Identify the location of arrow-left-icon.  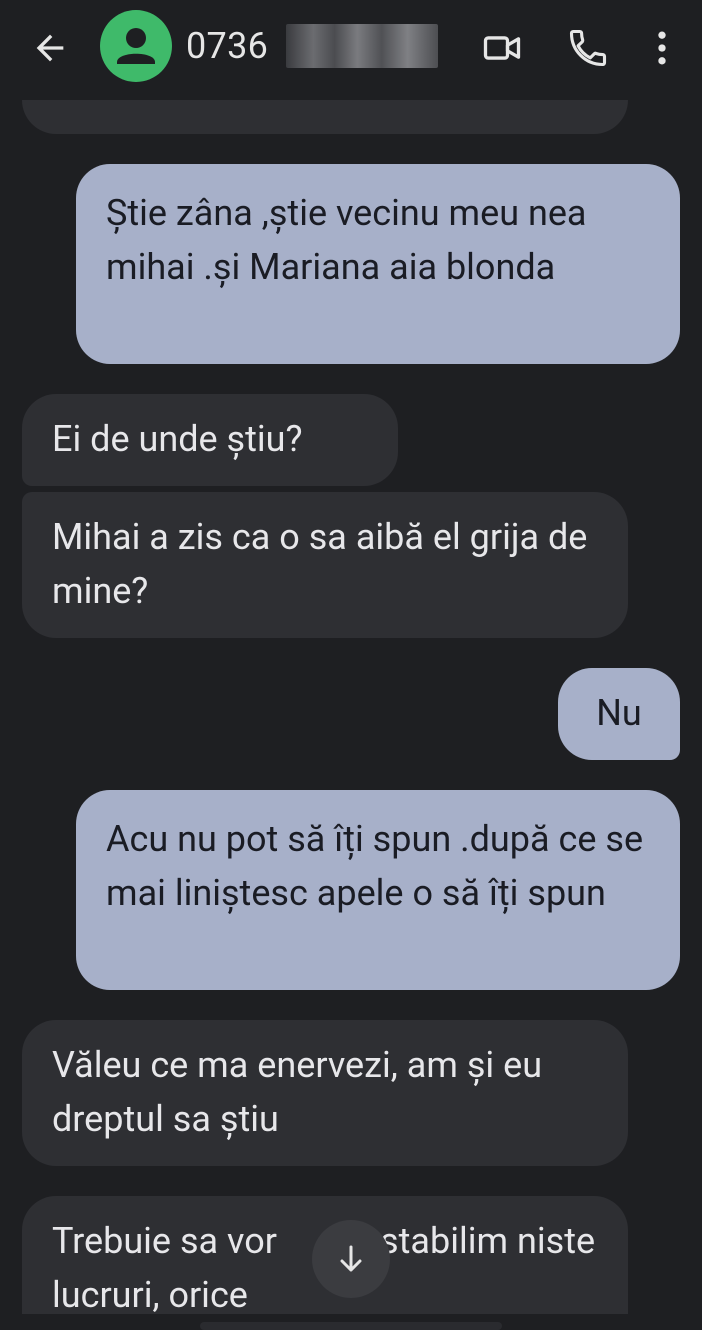
(50, 48).